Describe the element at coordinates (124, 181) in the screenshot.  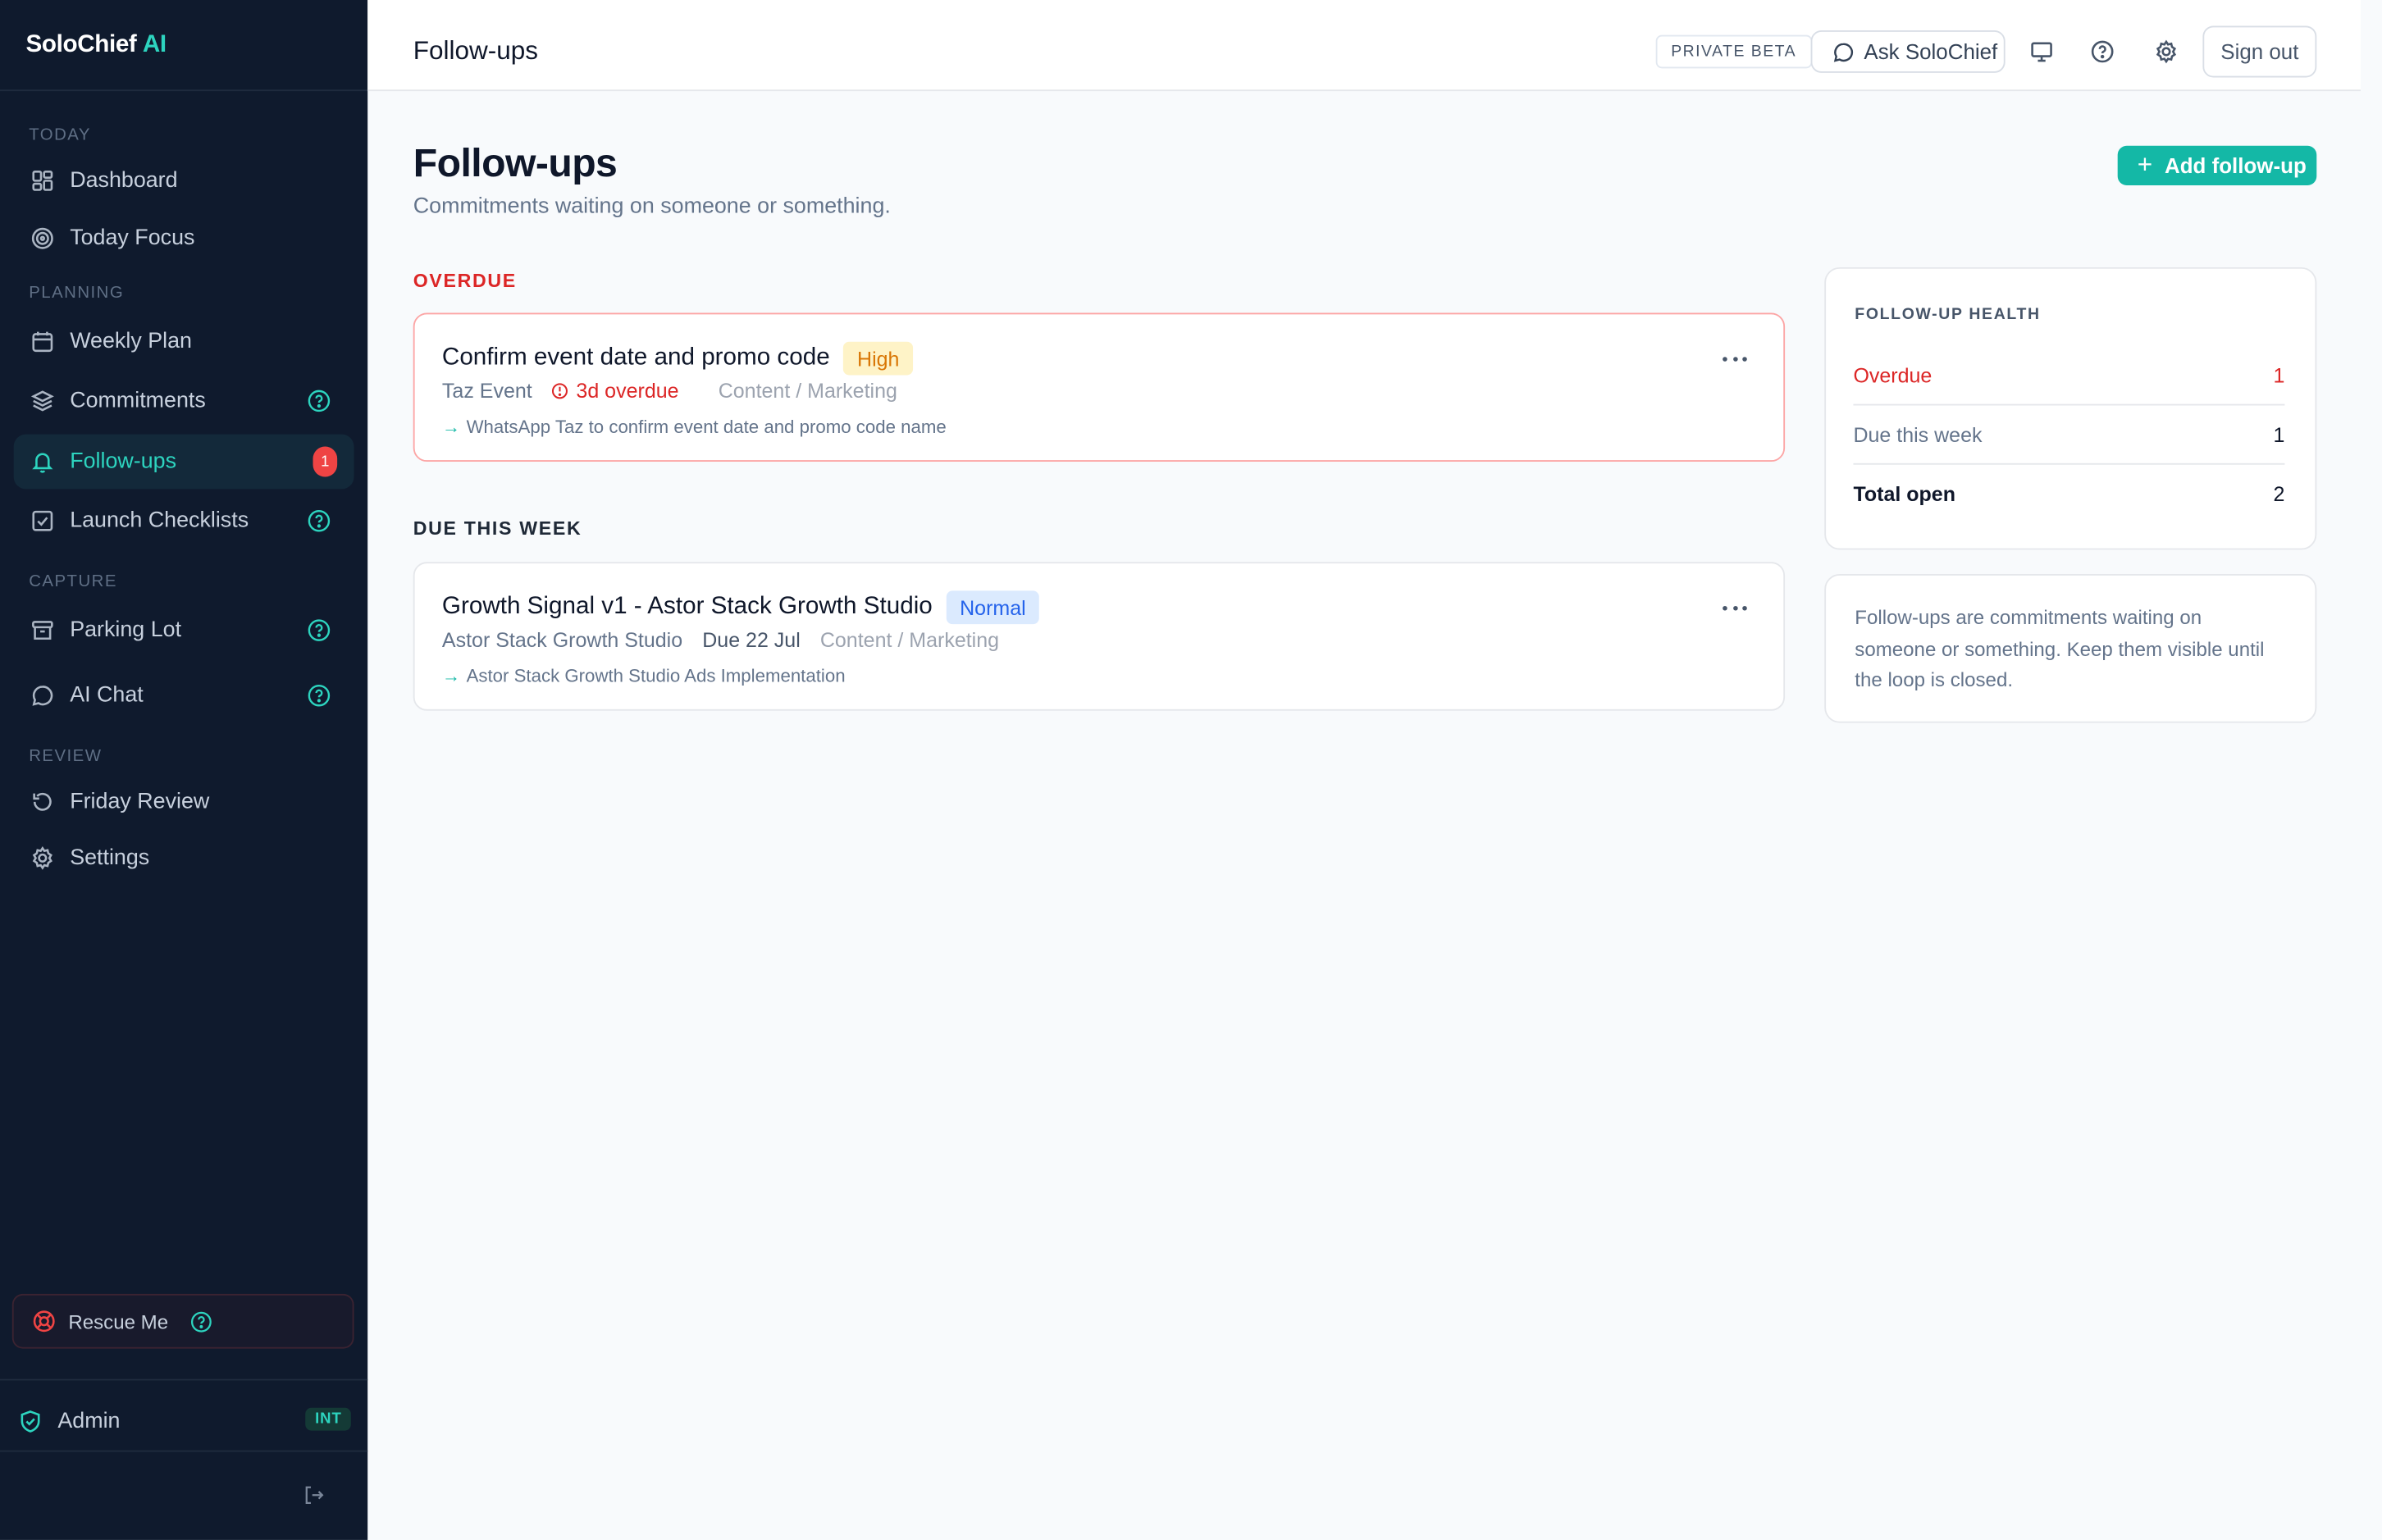
I see `sidebar-item-label: Dashboard` at that location.